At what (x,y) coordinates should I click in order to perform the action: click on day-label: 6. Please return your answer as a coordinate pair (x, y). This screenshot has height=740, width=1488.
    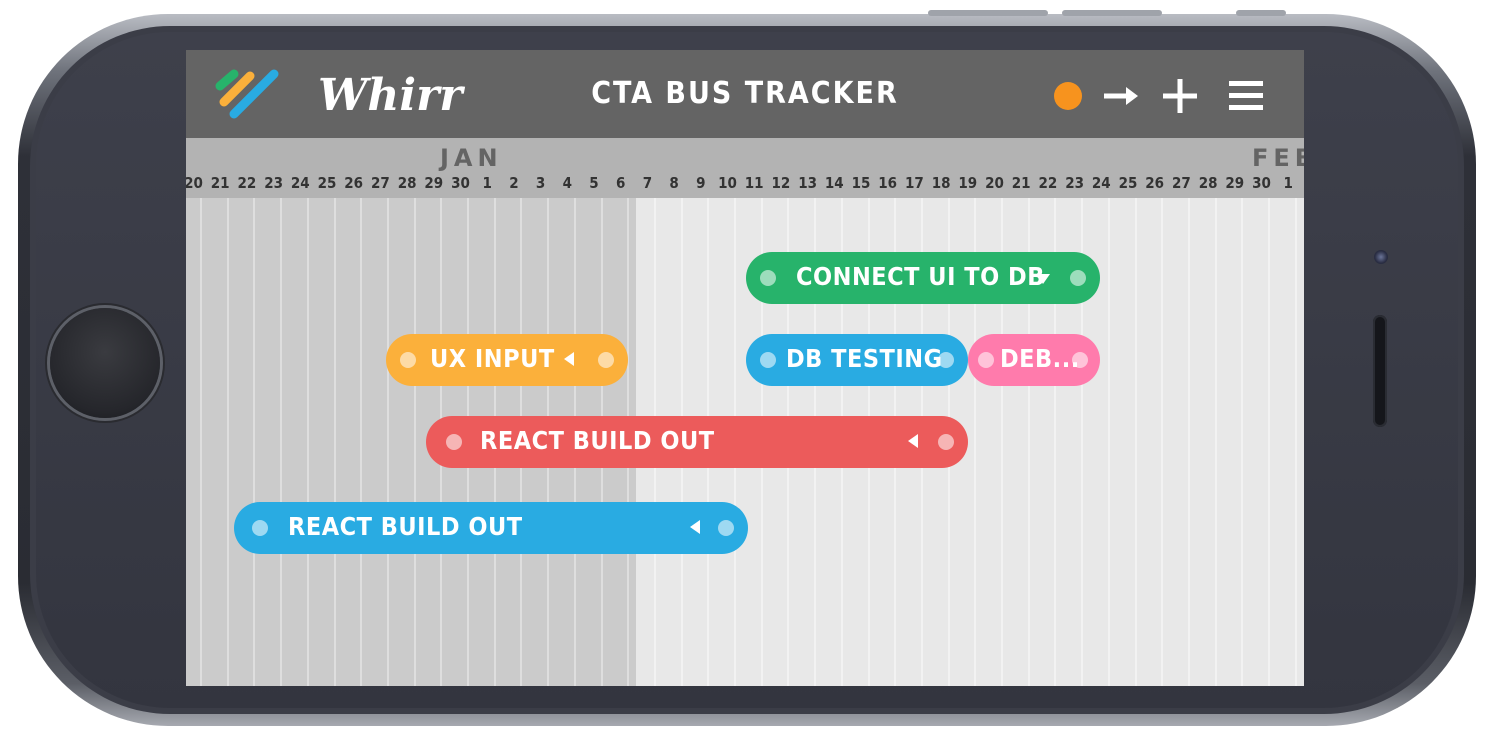
    Looking at the image, I should click on (620, 183).